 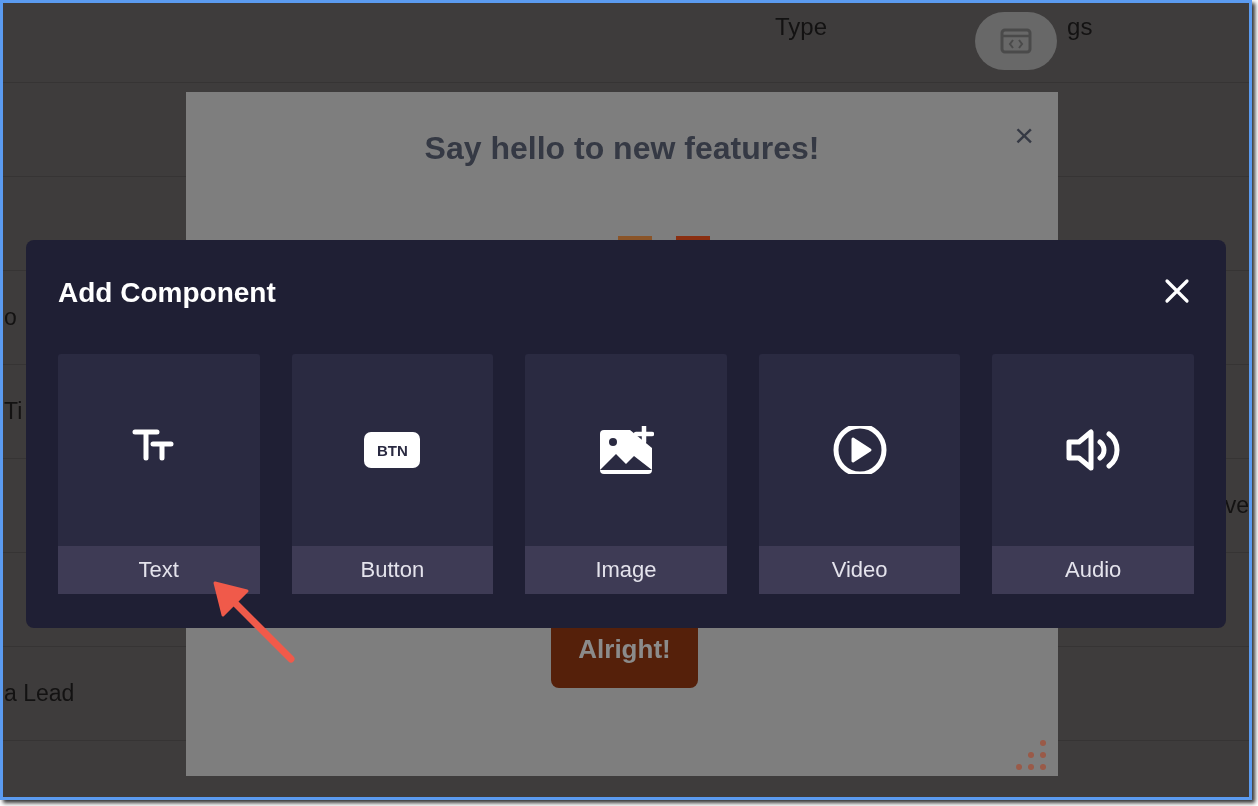 I want to click on close-icon, so click(x=1177, y=291).